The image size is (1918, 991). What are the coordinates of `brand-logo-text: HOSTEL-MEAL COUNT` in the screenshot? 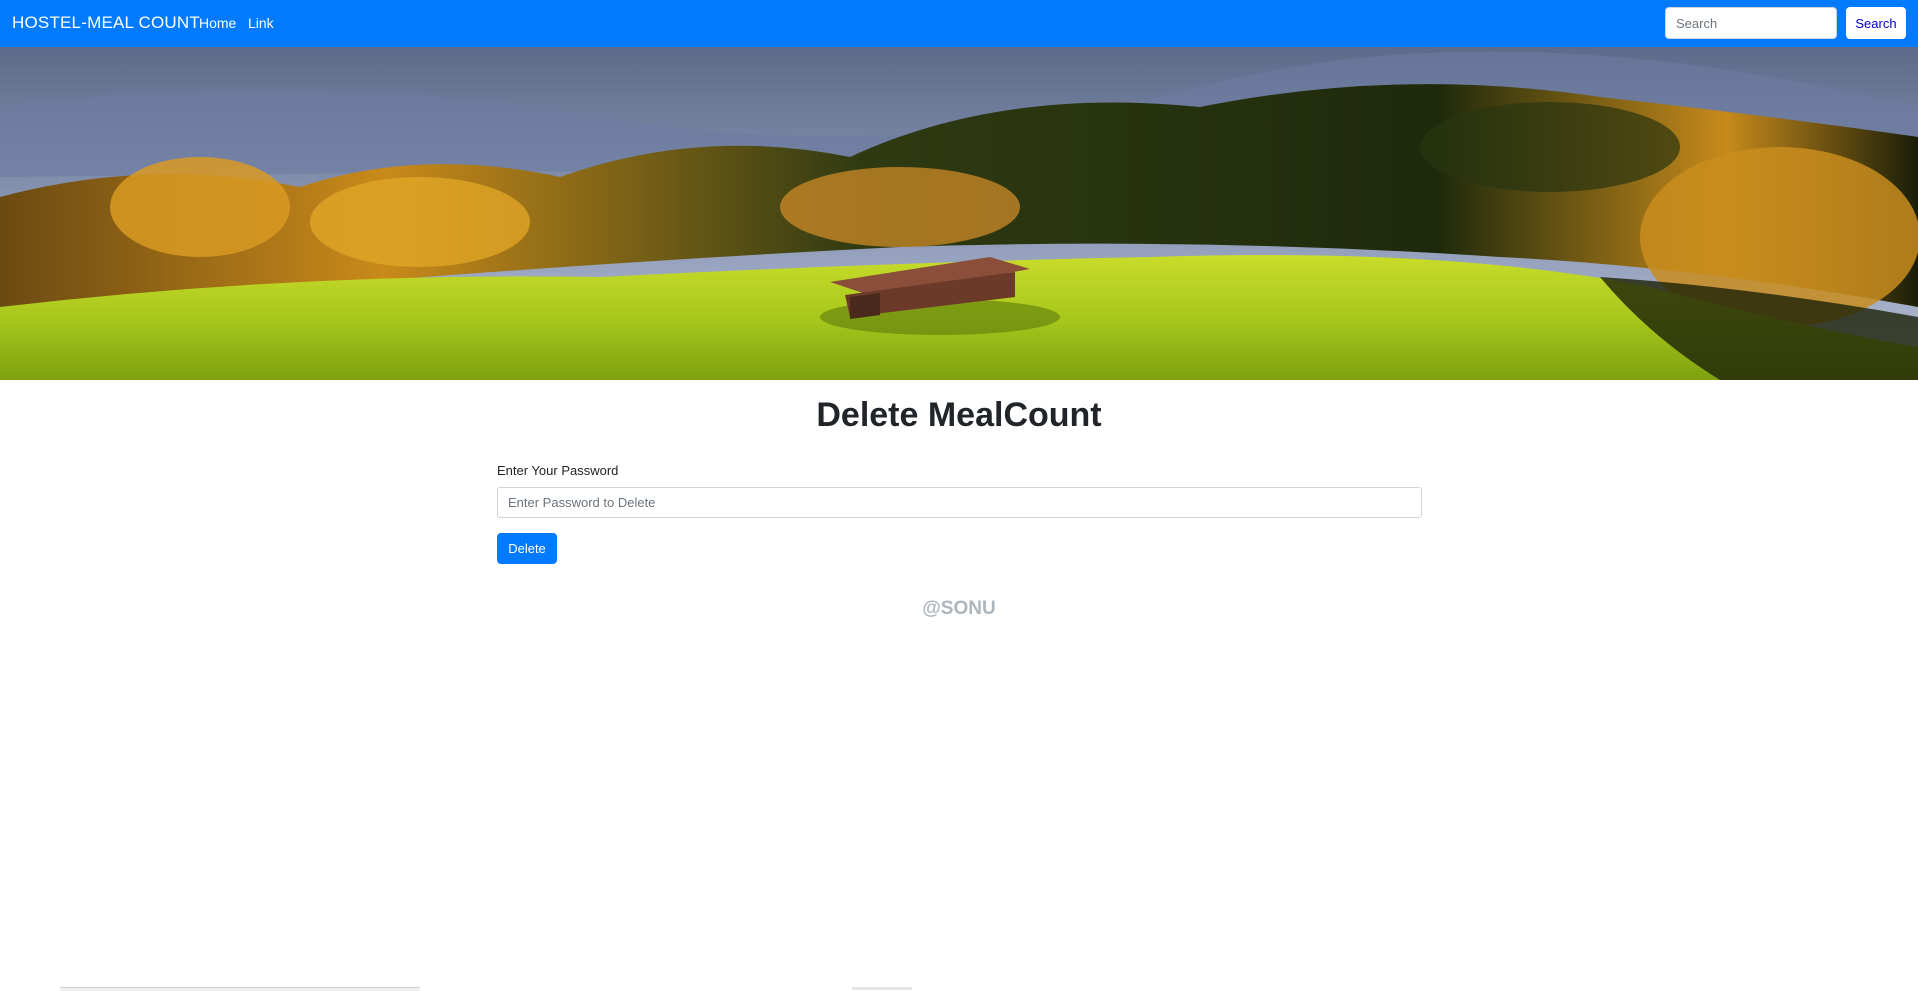 It's located at (106, 23).